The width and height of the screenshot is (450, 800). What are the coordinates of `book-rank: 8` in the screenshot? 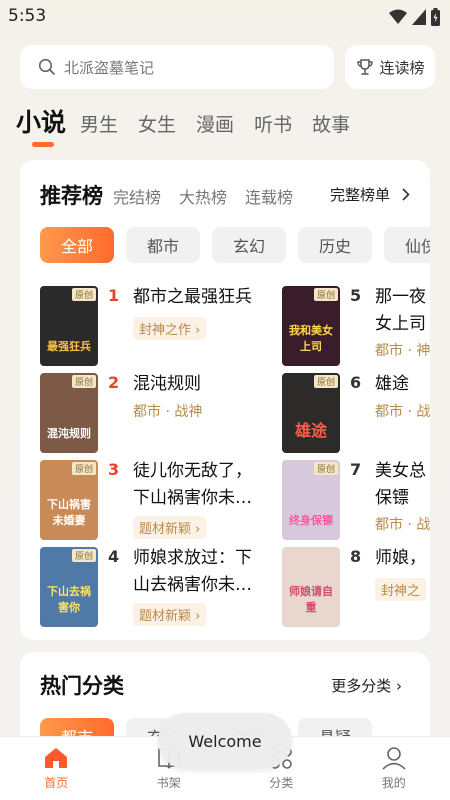 It's located at (356, 556).